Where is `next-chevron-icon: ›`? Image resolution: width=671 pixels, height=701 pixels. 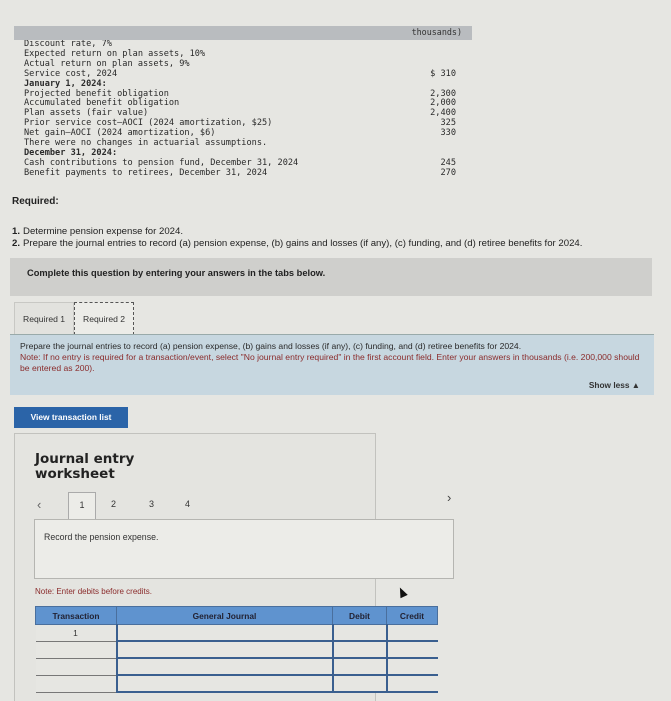 next-chevron-icon: › is located at coordinates (449, 497).